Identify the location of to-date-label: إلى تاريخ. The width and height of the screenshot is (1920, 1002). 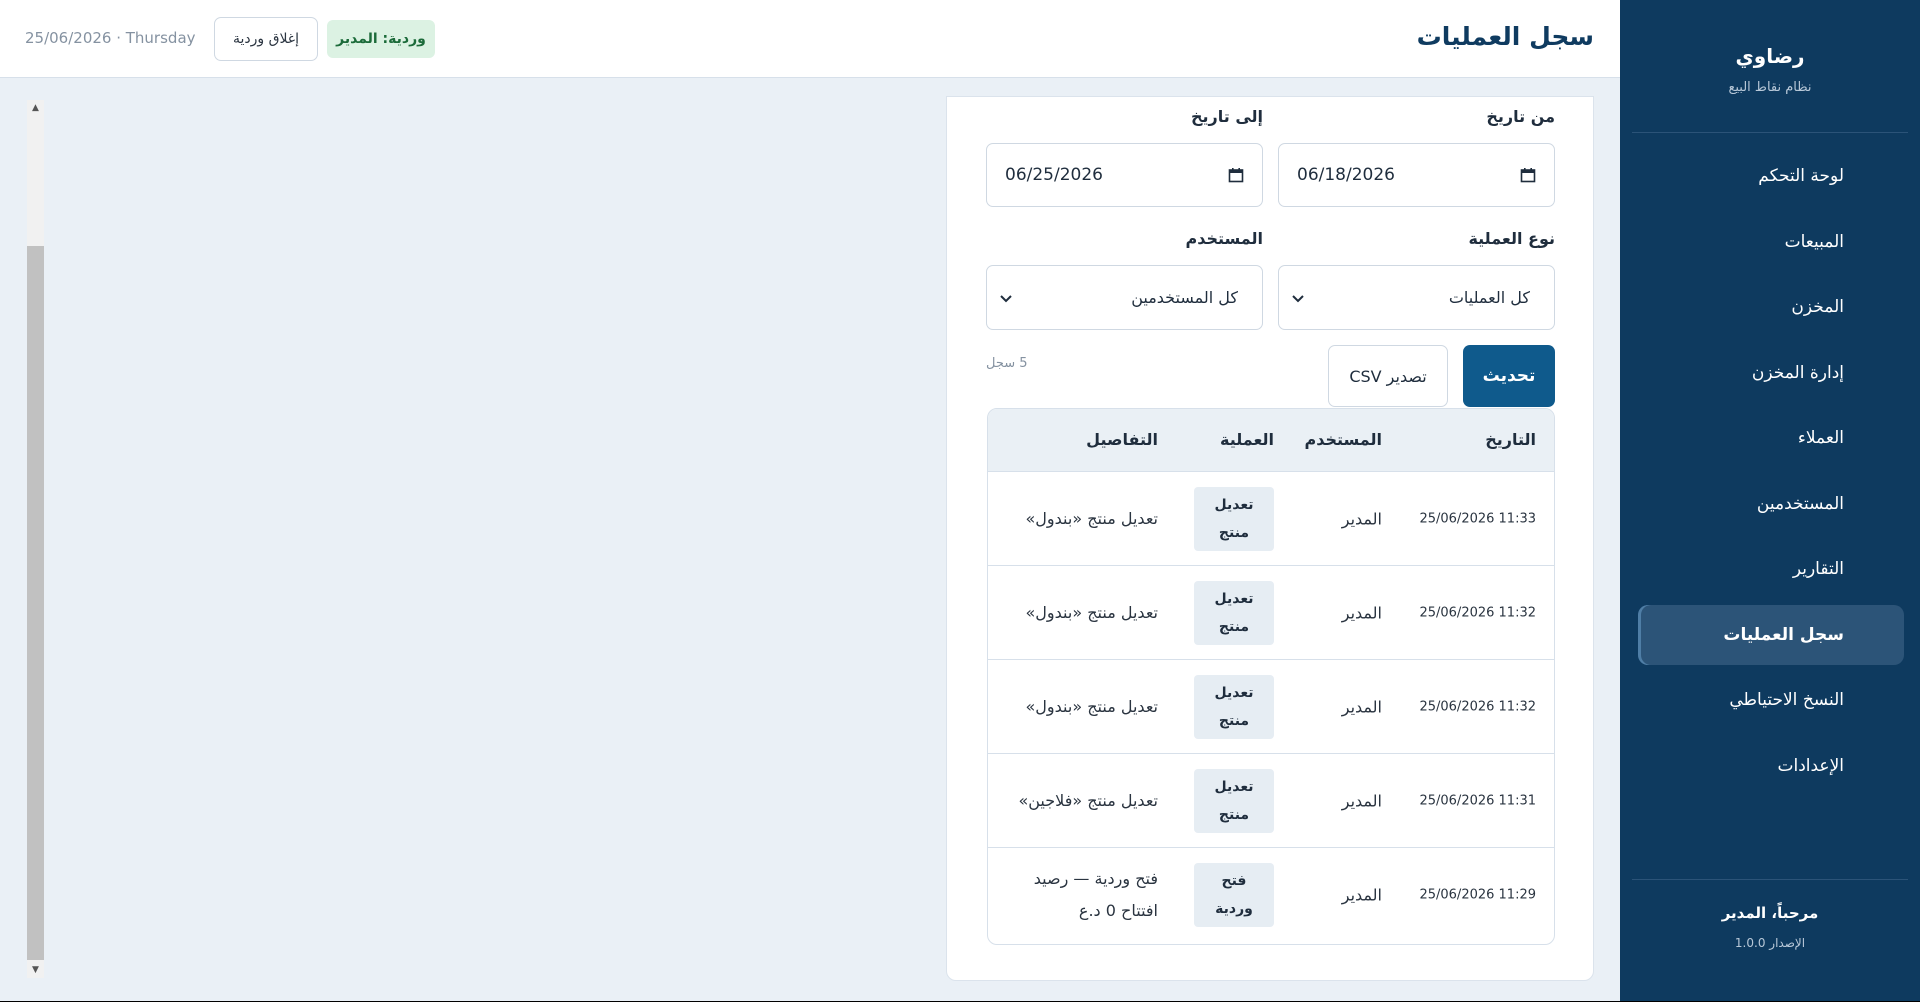
(1226, 116).